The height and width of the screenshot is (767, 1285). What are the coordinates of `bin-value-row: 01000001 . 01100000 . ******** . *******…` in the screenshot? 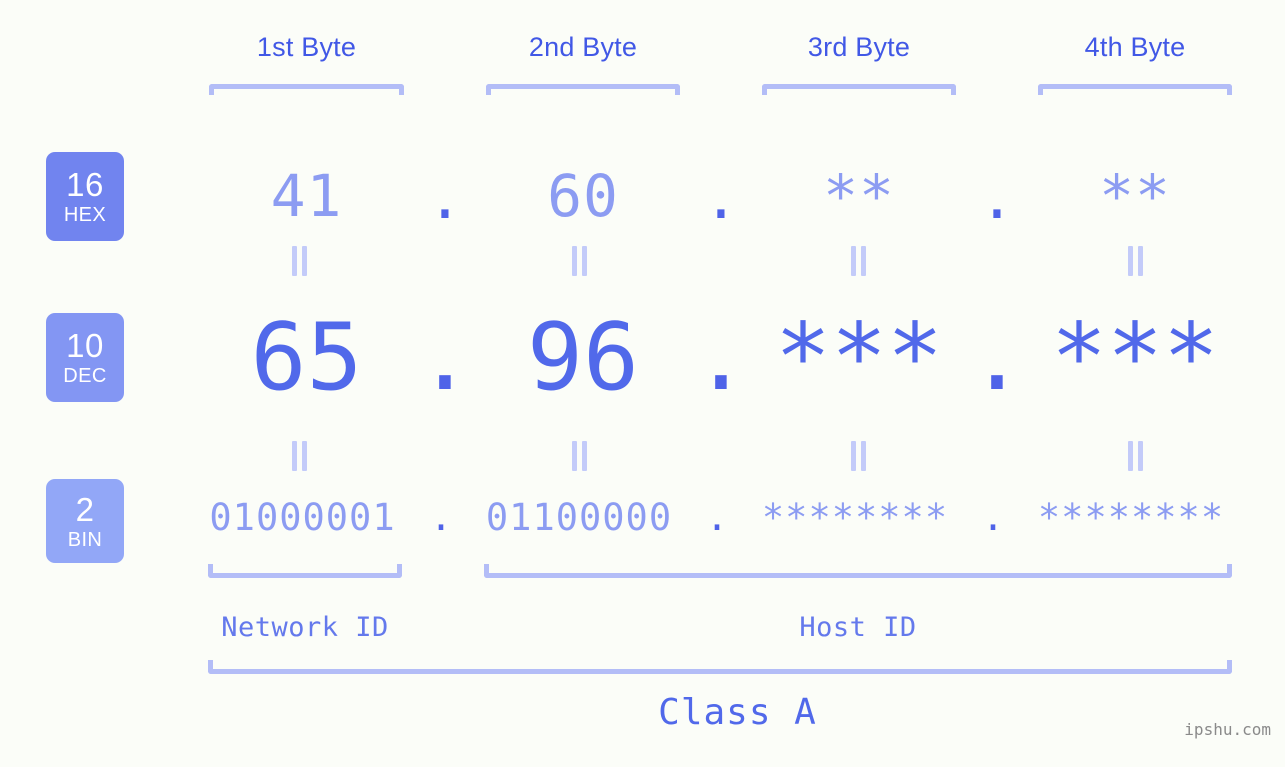 It's located at (702, 517).